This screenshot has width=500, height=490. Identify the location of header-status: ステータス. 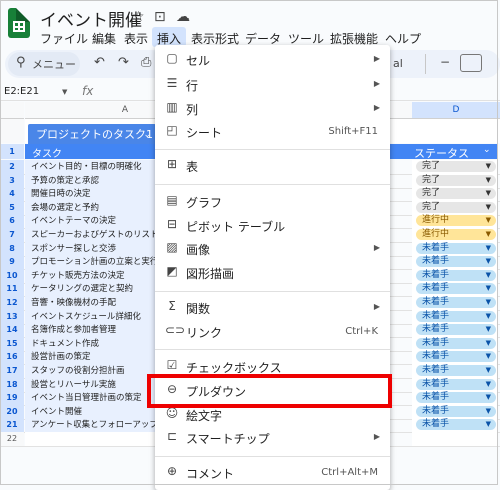
(441, 153).